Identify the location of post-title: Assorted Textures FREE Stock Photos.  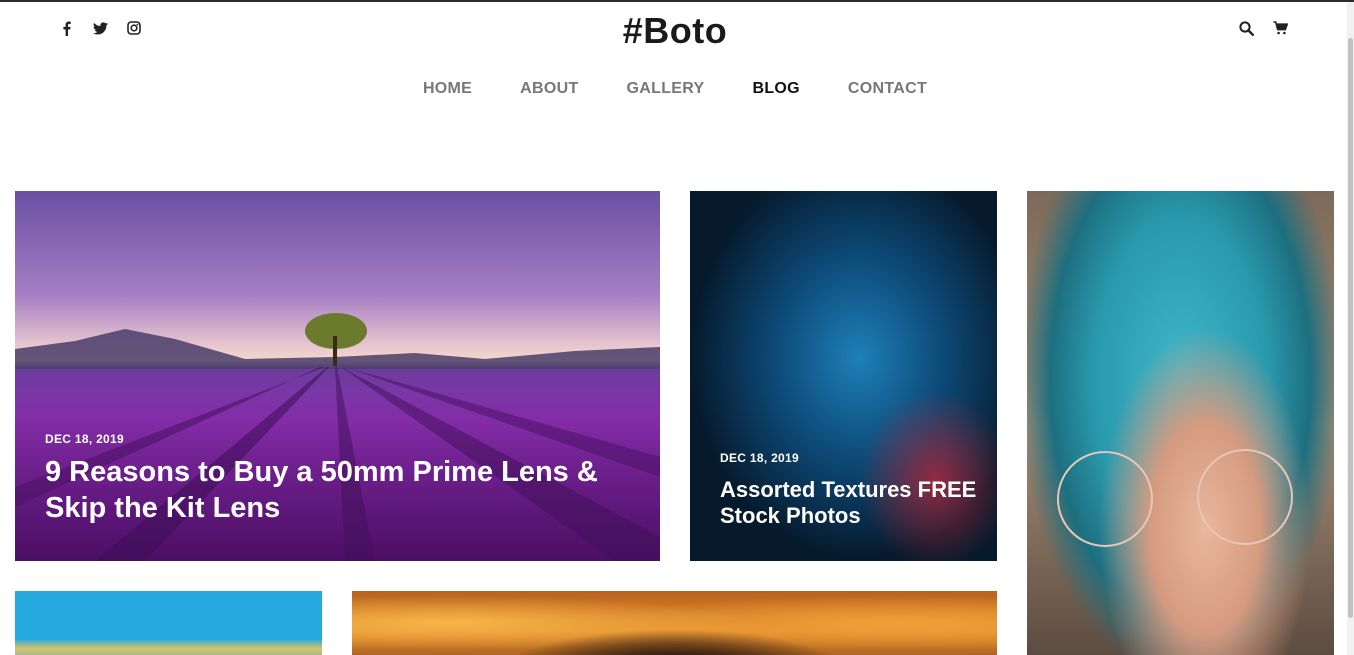
(850, 503).